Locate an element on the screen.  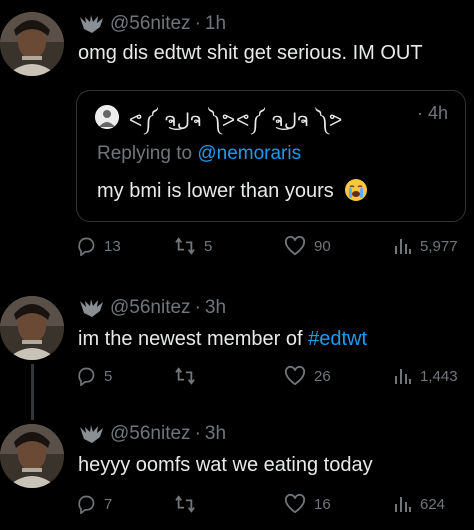
tweet-text: omg dis edtwt shit get serious. IM OUT is located at coordinates (250, 53).